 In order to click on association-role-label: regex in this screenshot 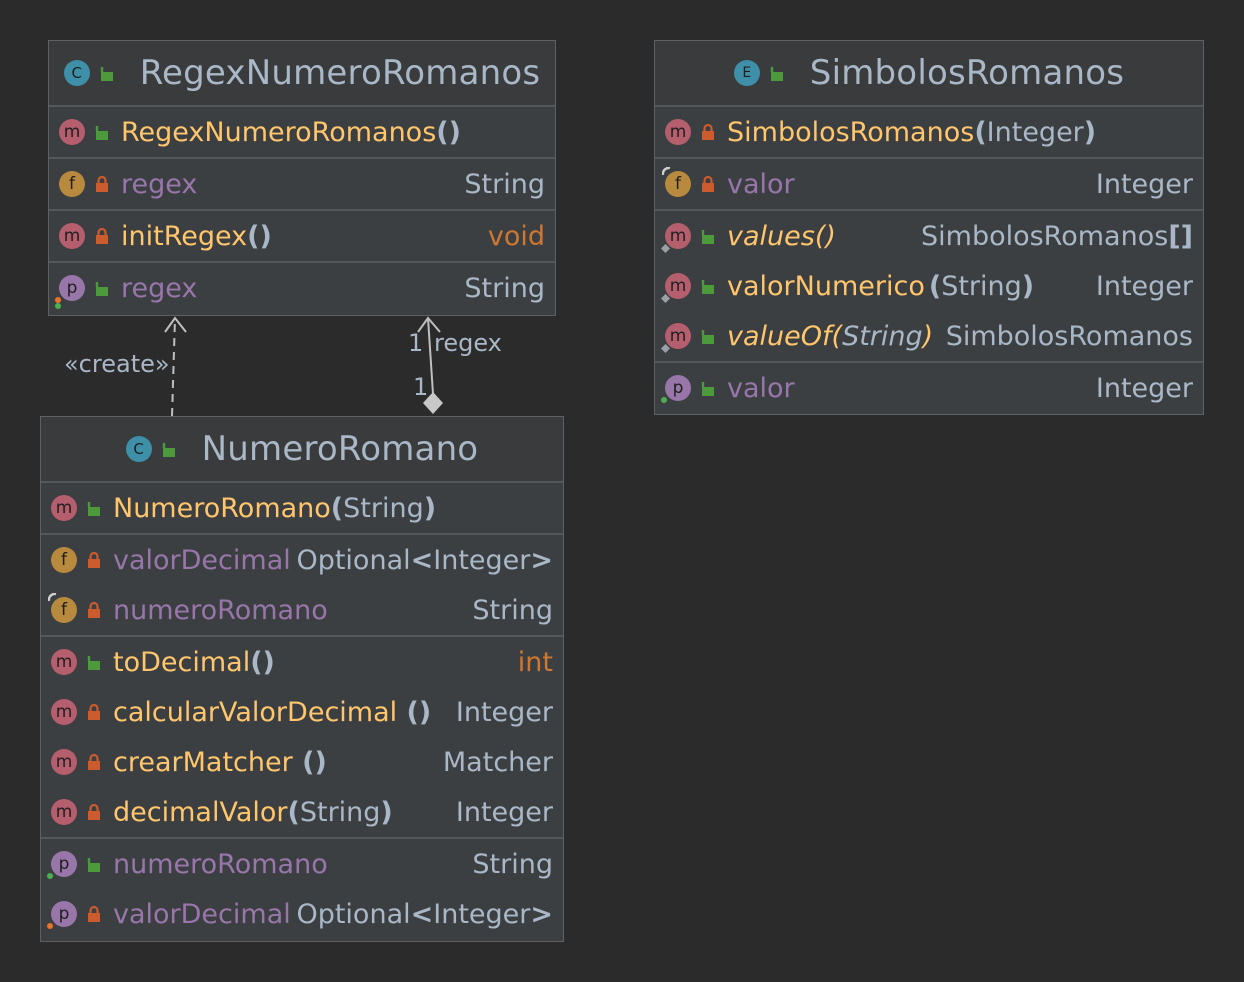, I will do `click(468, 343)`.